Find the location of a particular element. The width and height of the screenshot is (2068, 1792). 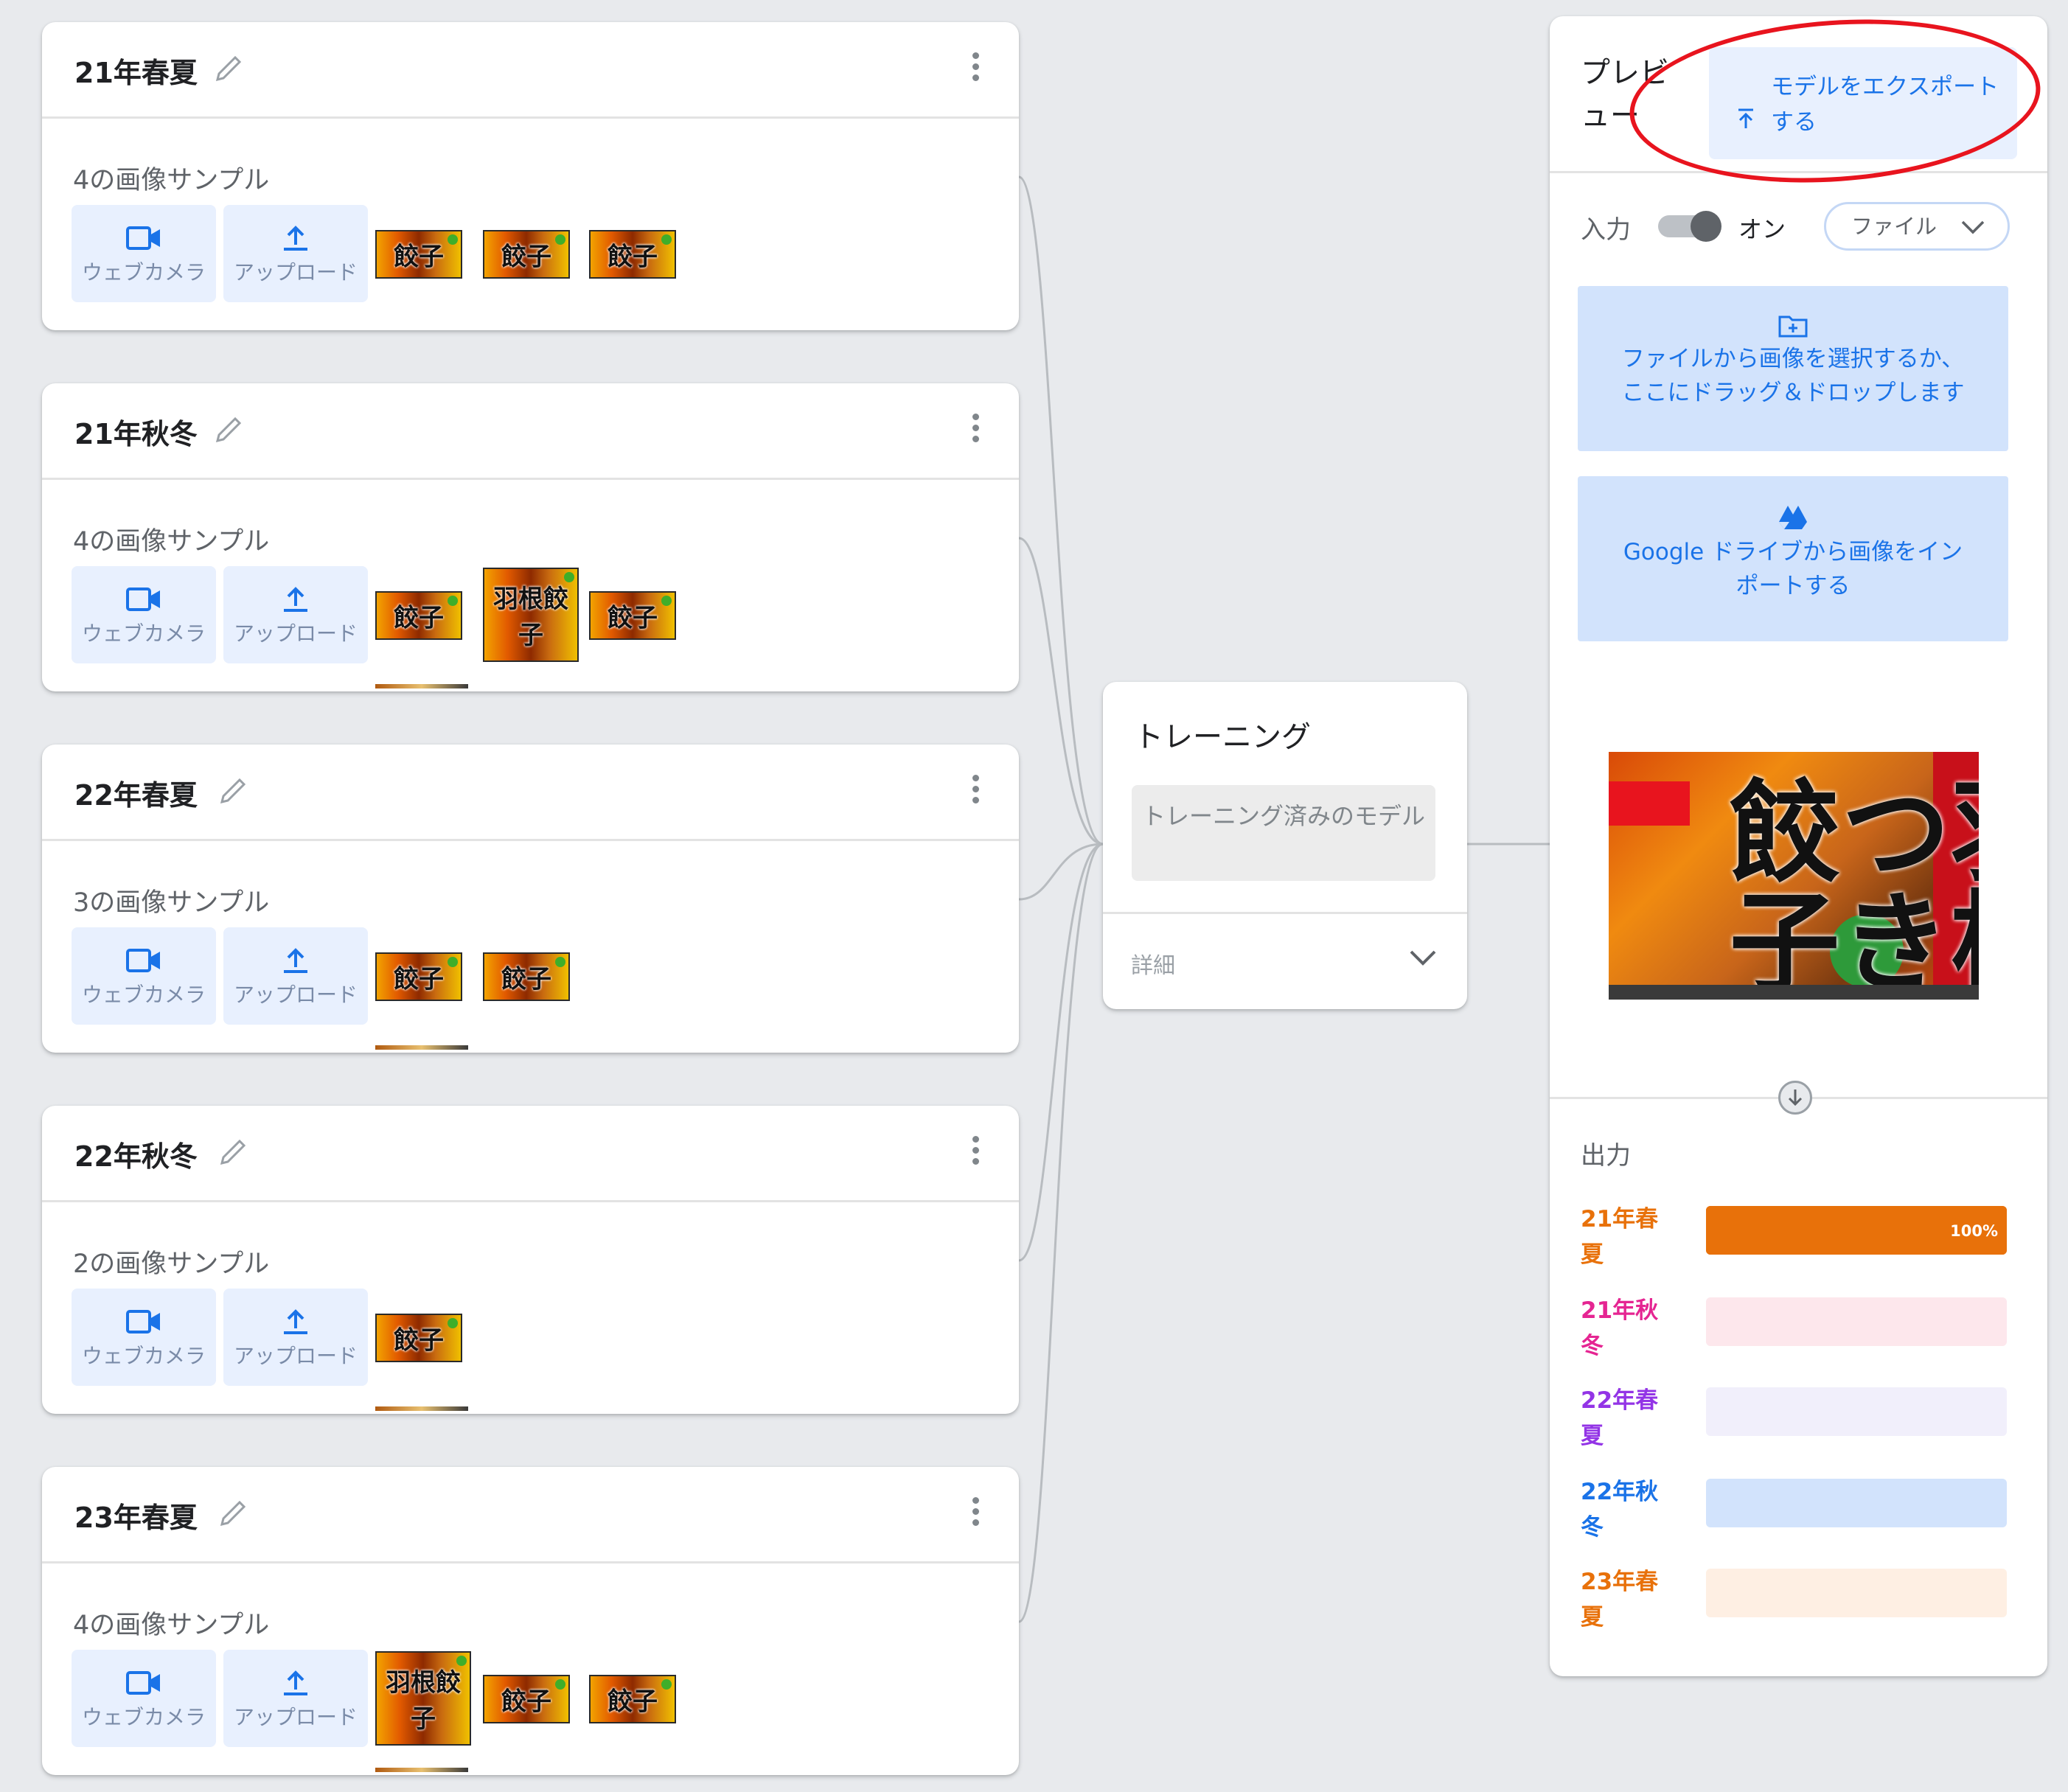

export-model-label: モデルをエクスポートする is located at coordinates (1885, 105).